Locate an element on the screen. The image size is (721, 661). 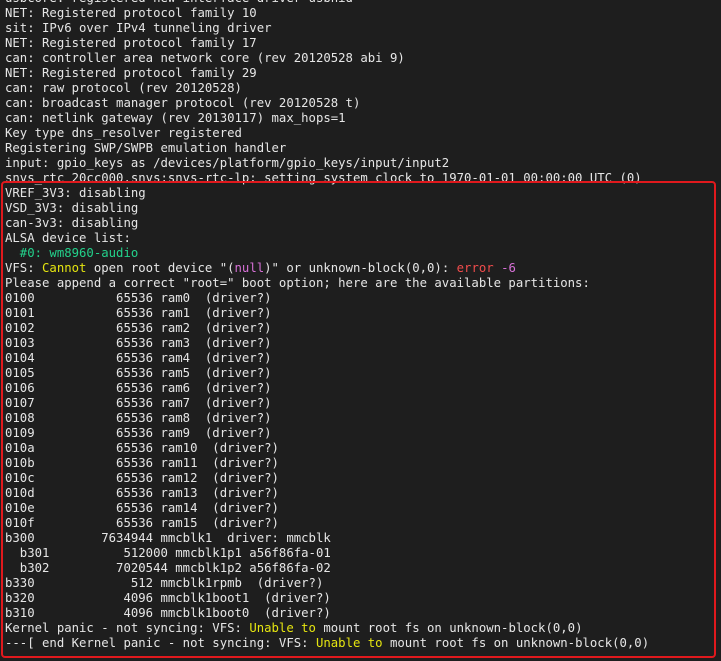
terminal-text-segment: VREF_3V3: disabling is located at coordinates (75, 193).